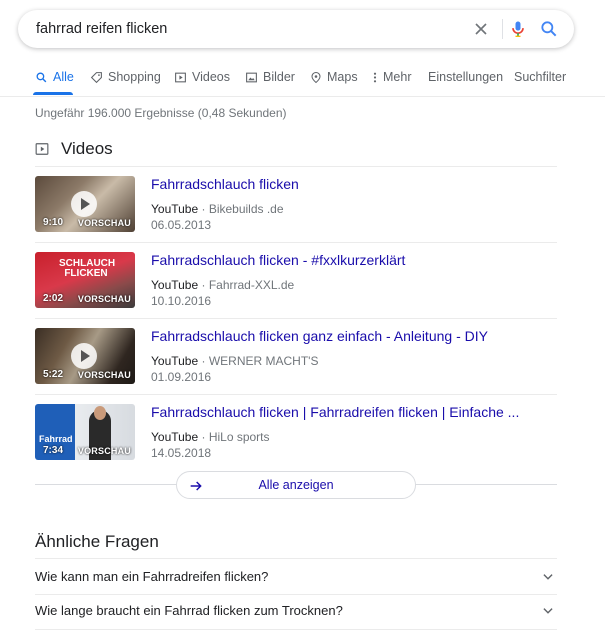  I want to click on tab-videos: Videos, so click(202, 83).